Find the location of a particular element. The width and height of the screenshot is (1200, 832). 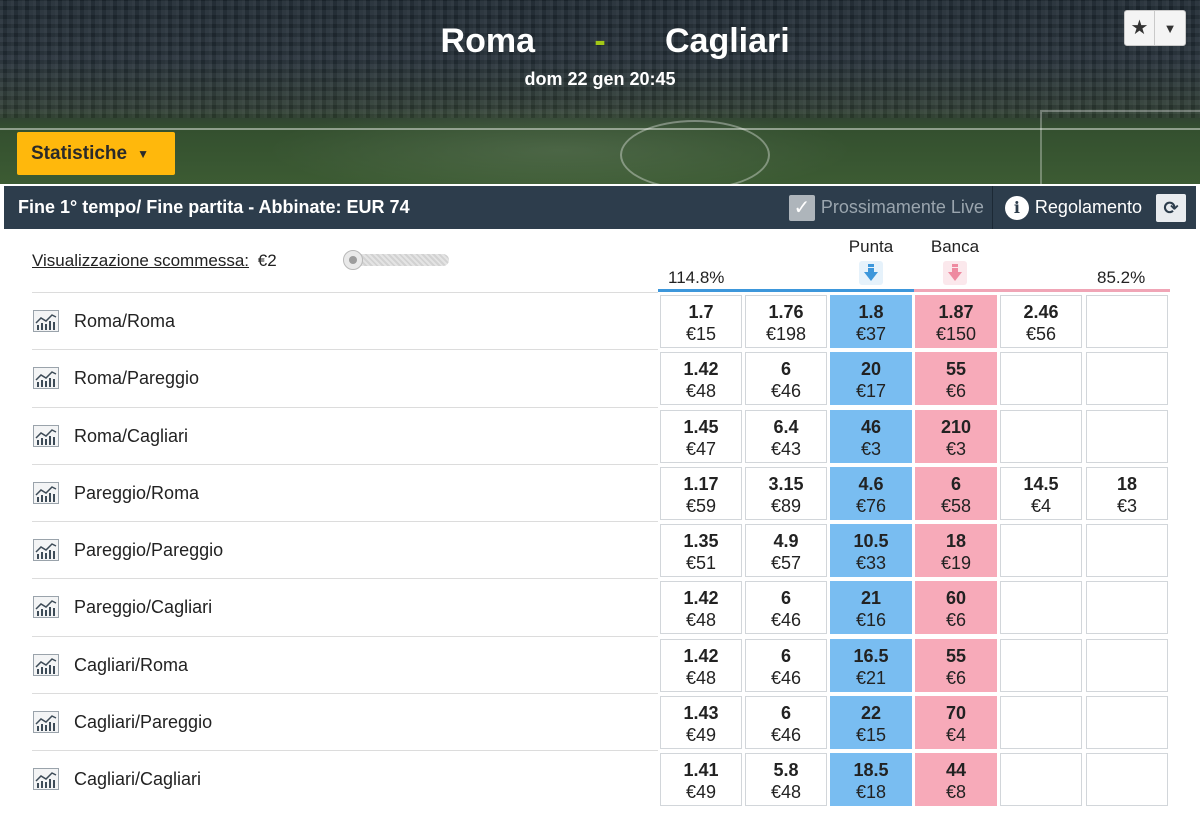

back-price-cell: 46 €3 is located at coordinates (871, 436).